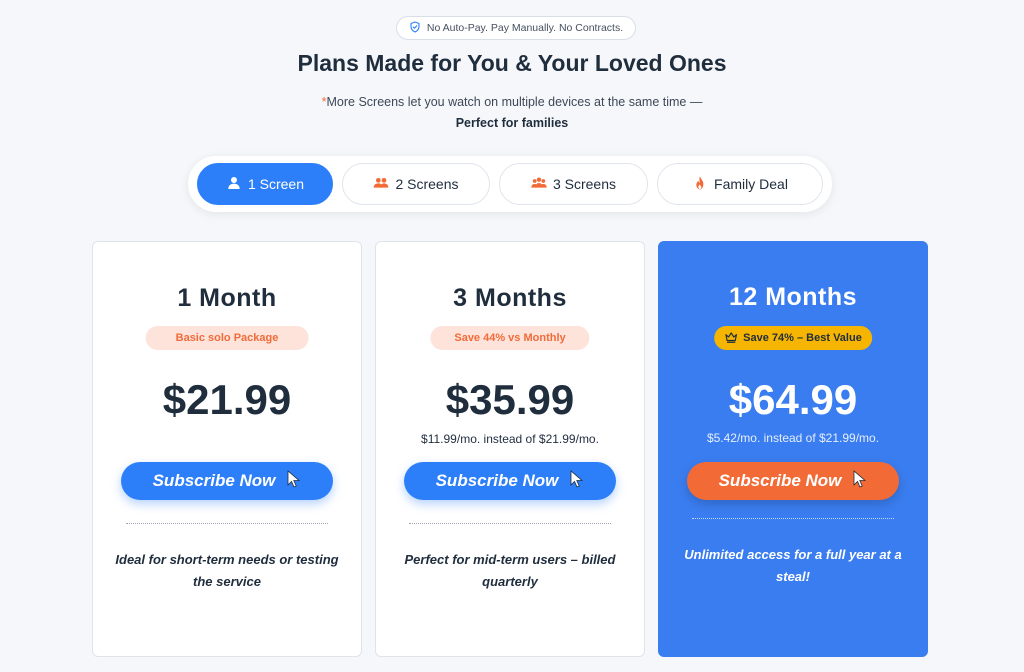 The height and width of the screenshot is (672, 1024). I want to click on user-icon, so click(234, 184).